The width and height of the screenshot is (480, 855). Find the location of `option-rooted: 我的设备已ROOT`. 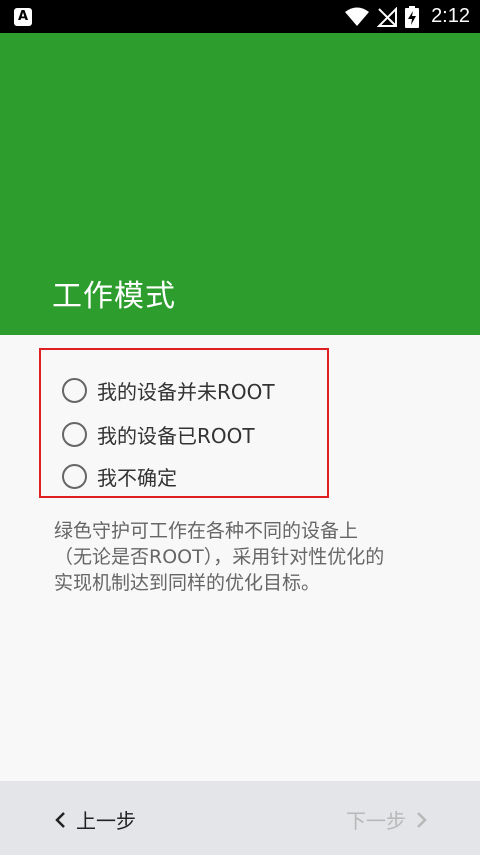

option-rooted: 我的设备已ROOT is located at coordinates (158, 434).